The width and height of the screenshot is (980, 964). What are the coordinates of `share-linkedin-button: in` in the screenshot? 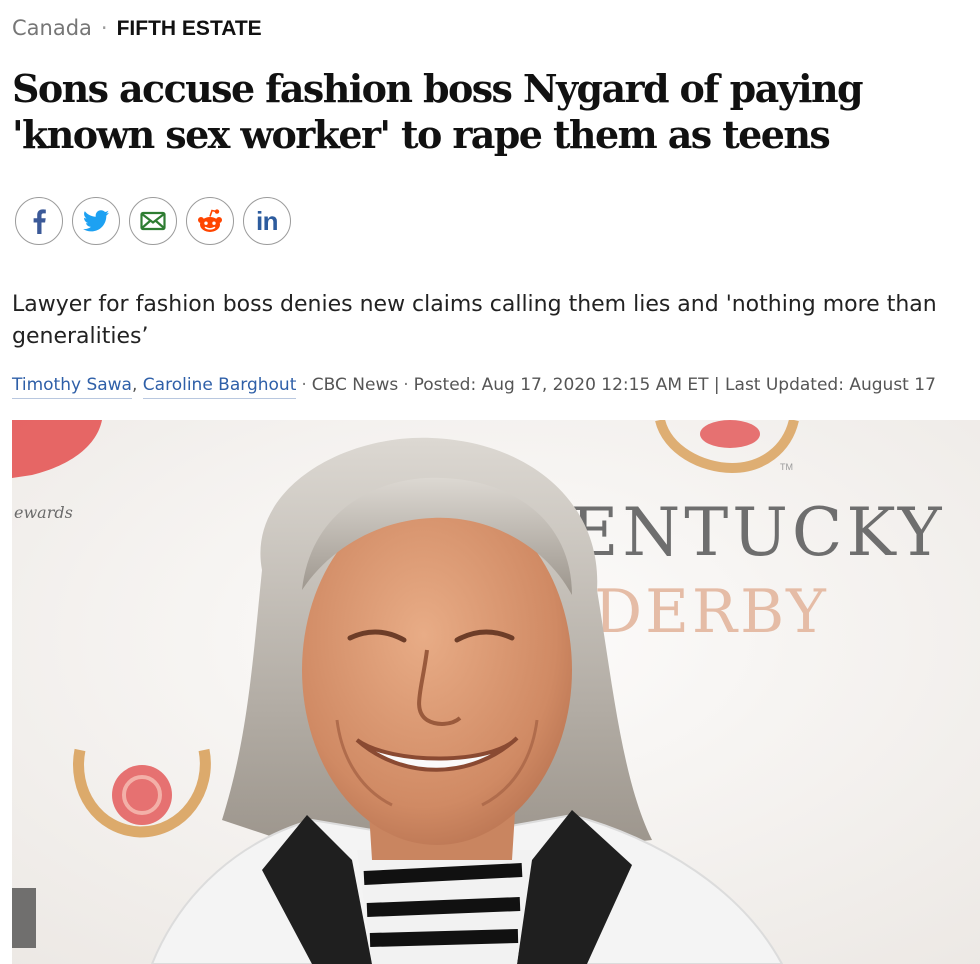 It's located at (267, 221).